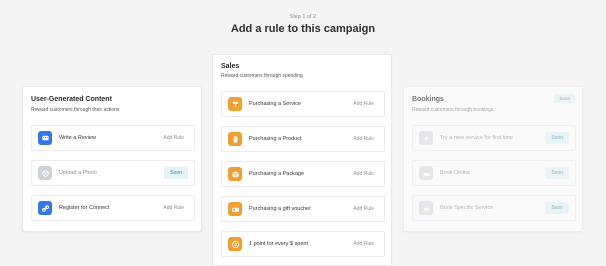  What do you see at coordinates (235, 139) in the screenshot?
I see `product-icon` at bounding box center [235, 139].